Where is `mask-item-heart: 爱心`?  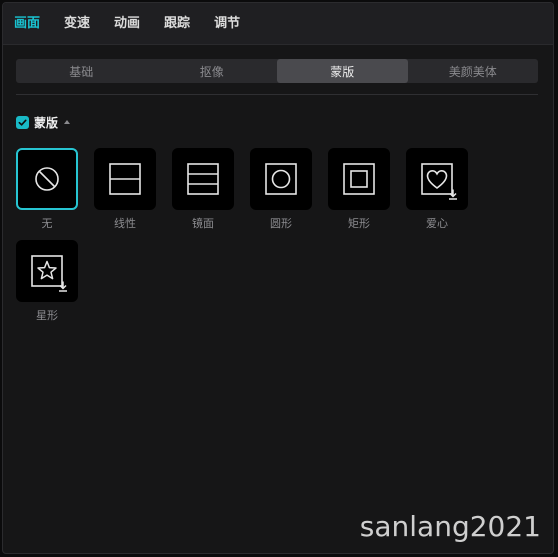 mask-item-heart: 爱心 is located at coordinates (438, 189).